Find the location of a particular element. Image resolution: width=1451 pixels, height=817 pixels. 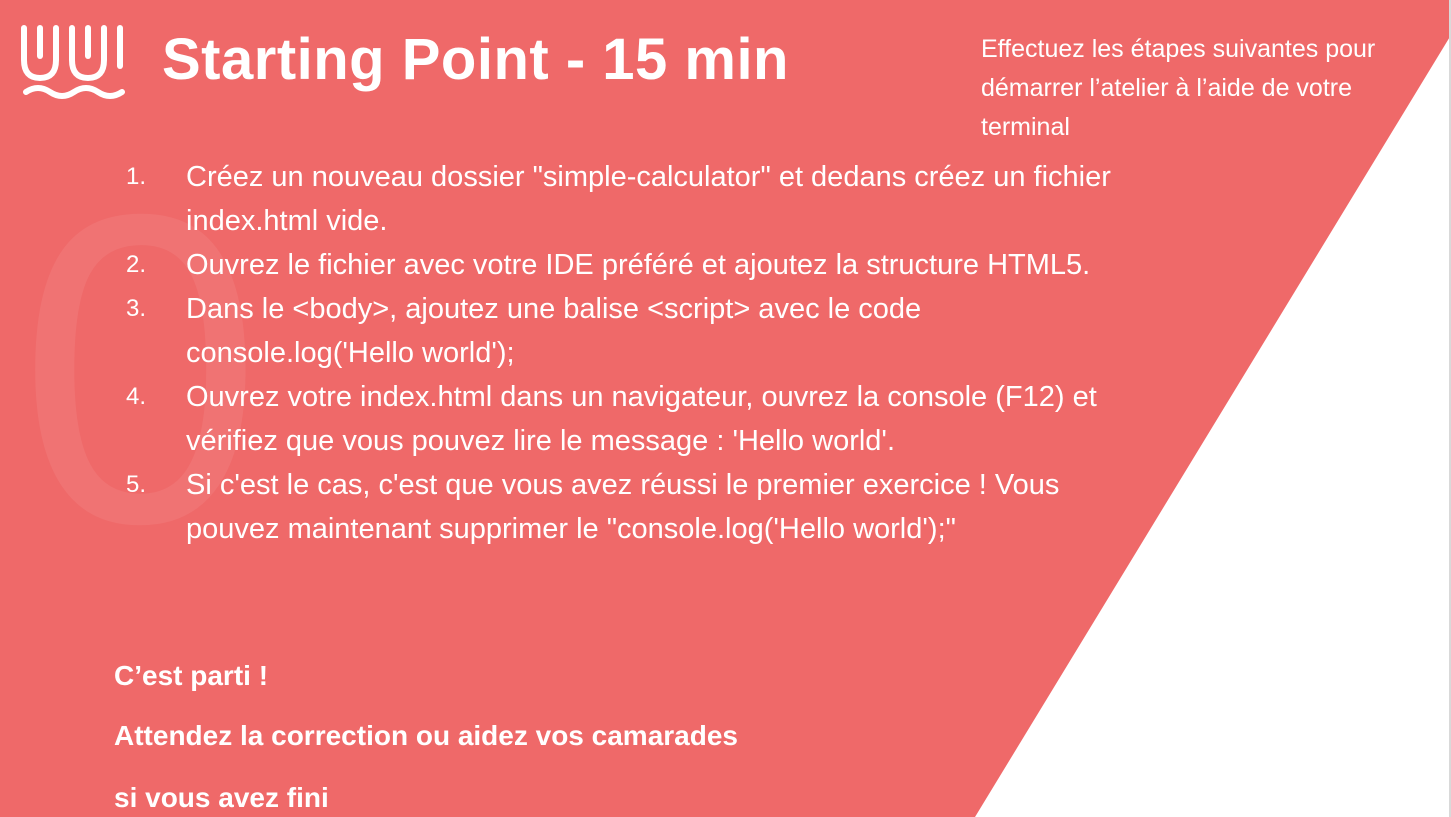

step-number: 4. is located at coordinates (136, 396).